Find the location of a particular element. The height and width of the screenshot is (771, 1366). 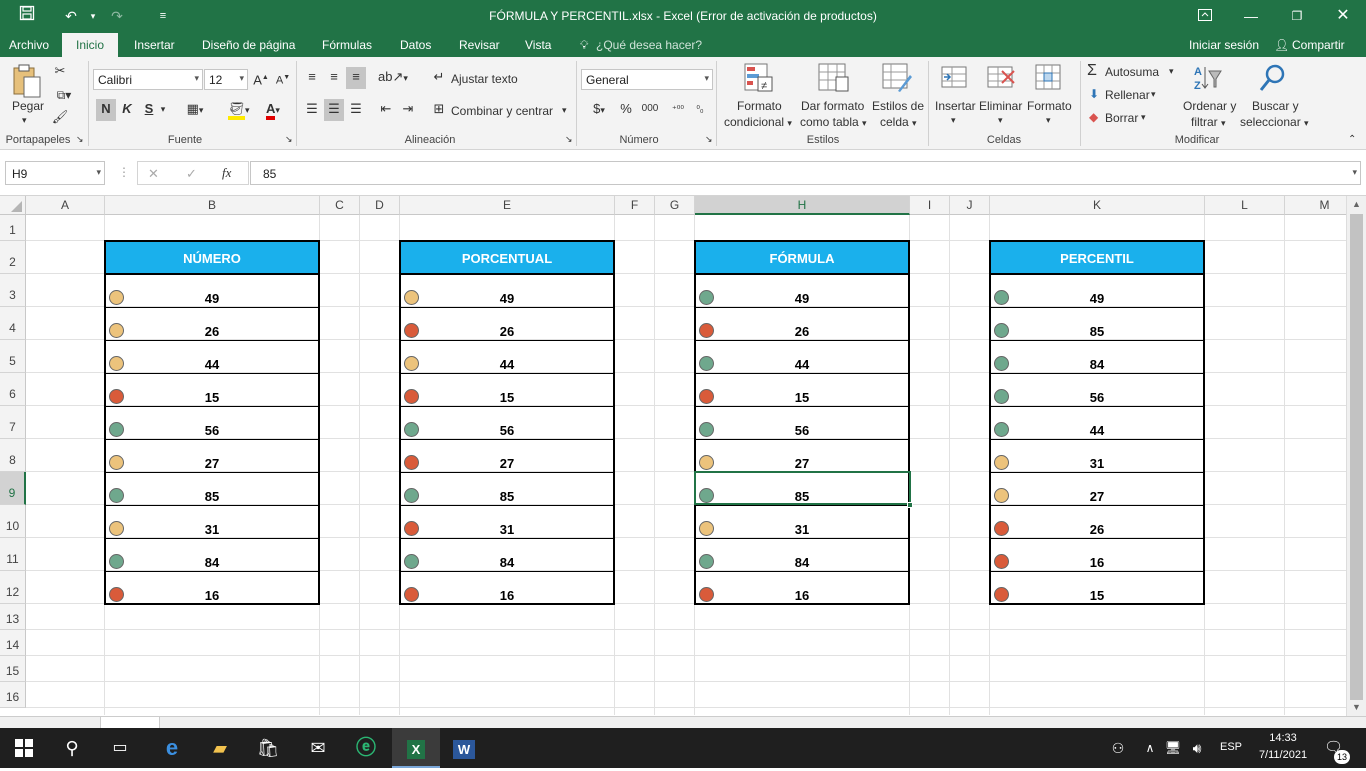

increase-indent-icon: ⇥ is located at coordinates (408, 110).